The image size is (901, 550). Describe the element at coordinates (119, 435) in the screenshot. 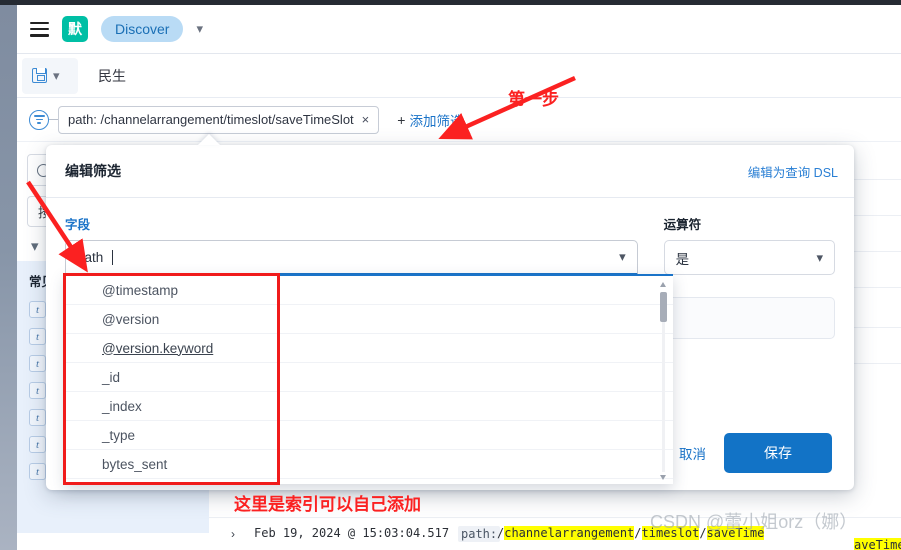

I see `suggestion-label: _type` at that location.